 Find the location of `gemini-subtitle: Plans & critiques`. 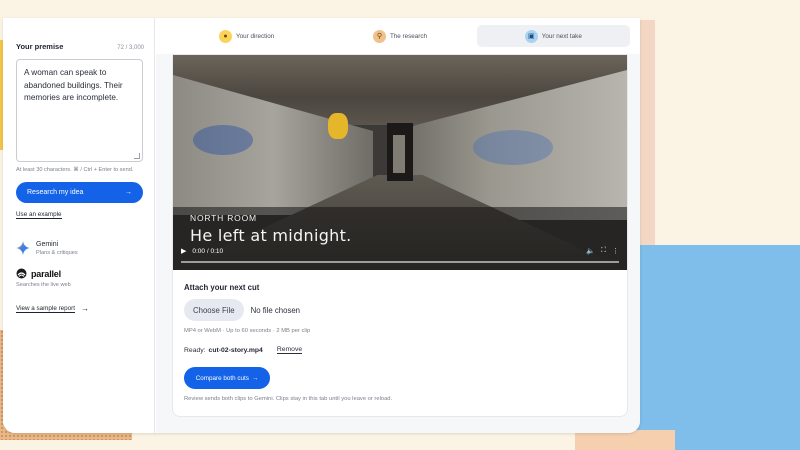

gemini-subtitle: Plans & critiques is located at coordinates (57, 253).